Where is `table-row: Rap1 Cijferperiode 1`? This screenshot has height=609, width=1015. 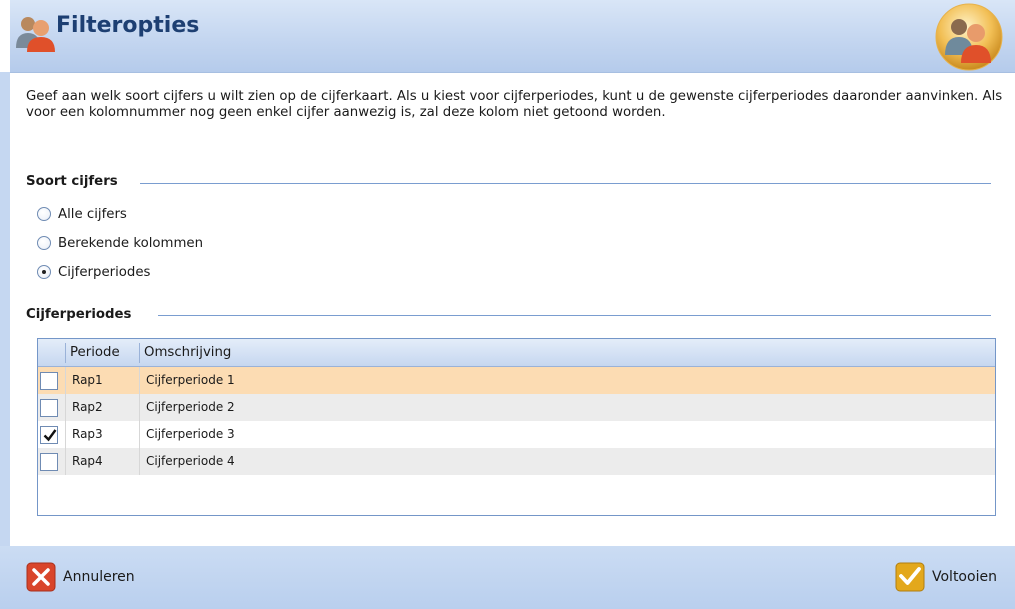 table-row: Rap1 Cijferperiode 1 is located at coordinates (516, 380).